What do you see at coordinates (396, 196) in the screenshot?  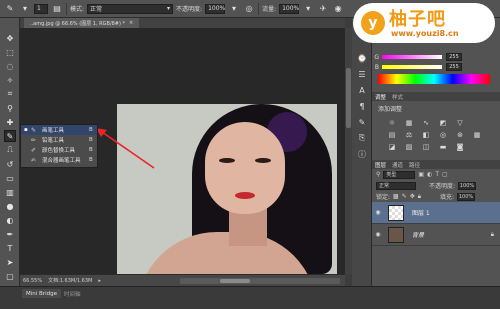 I see `lock-pixels-icon: ▩` at bounding box center [396, 196].